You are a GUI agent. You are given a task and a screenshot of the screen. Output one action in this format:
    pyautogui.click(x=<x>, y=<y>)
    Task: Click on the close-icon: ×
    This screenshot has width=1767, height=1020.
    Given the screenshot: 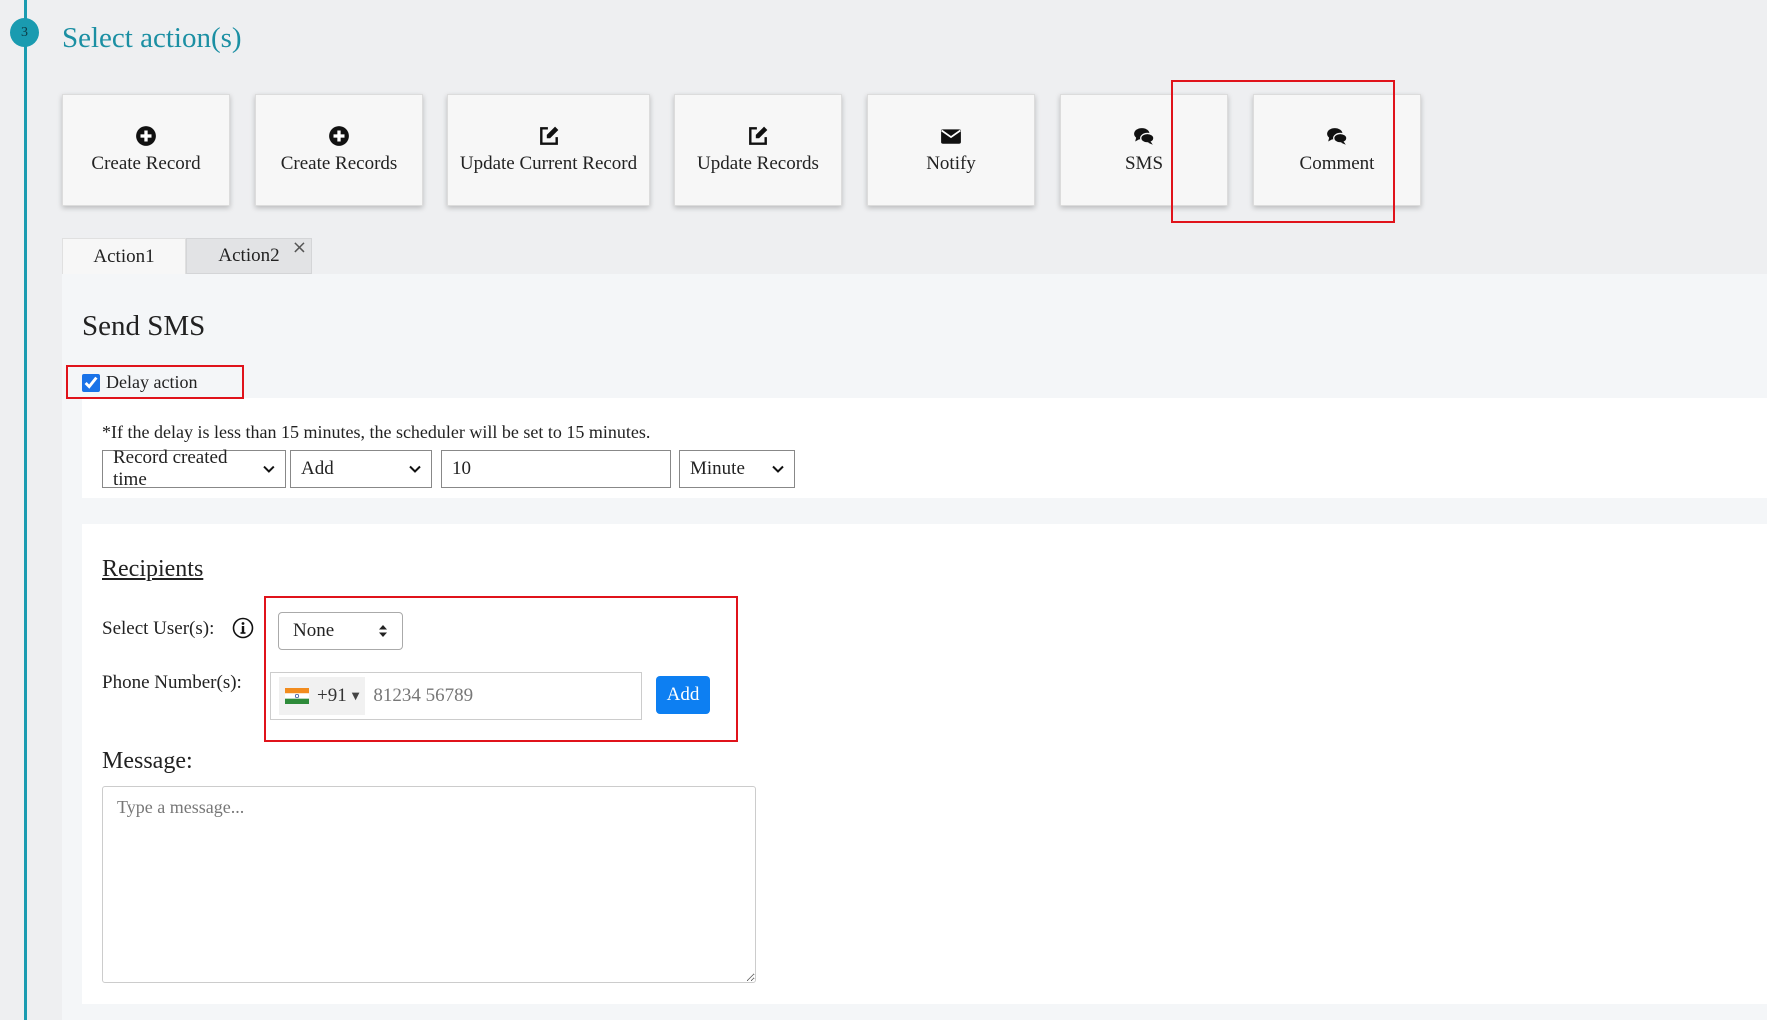 What is the action you would take?
    pyautogui.click(x=299, y=248)
    